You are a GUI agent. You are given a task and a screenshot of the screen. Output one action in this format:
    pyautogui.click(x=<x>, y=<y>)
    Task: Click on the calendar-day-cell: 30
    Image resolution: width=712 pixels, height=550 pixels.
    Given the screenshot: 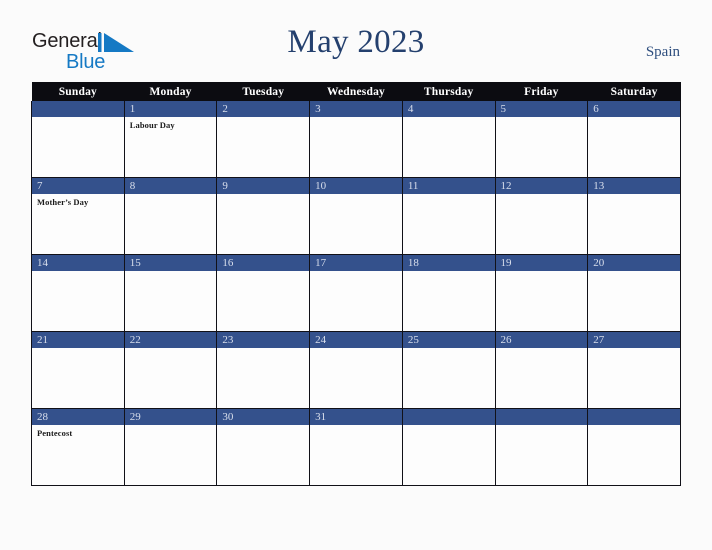 What is the action you would take?
    pyautogui.click(x=263, y=447)
    